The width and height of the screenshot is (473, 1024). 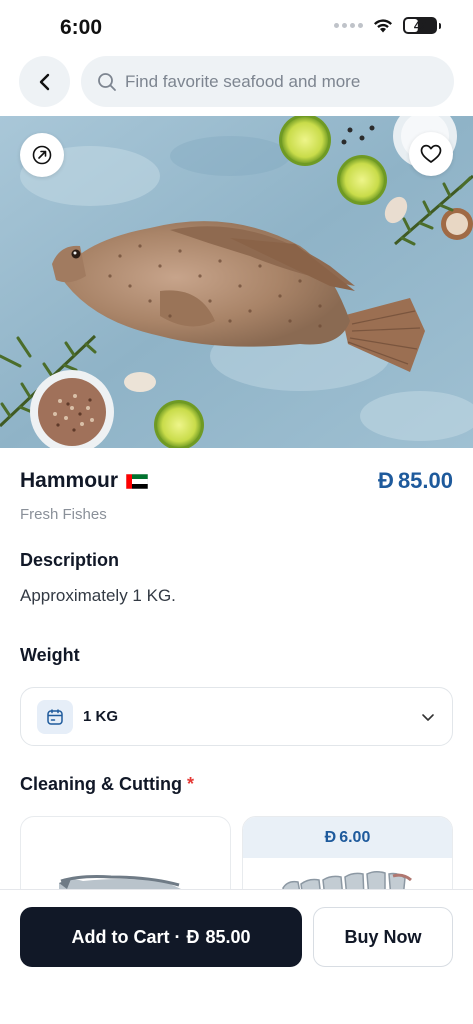 What do you see at coordinates (383, 26) in the screenshot?
I see `wifi-icon` at bounding box center [383, 26].